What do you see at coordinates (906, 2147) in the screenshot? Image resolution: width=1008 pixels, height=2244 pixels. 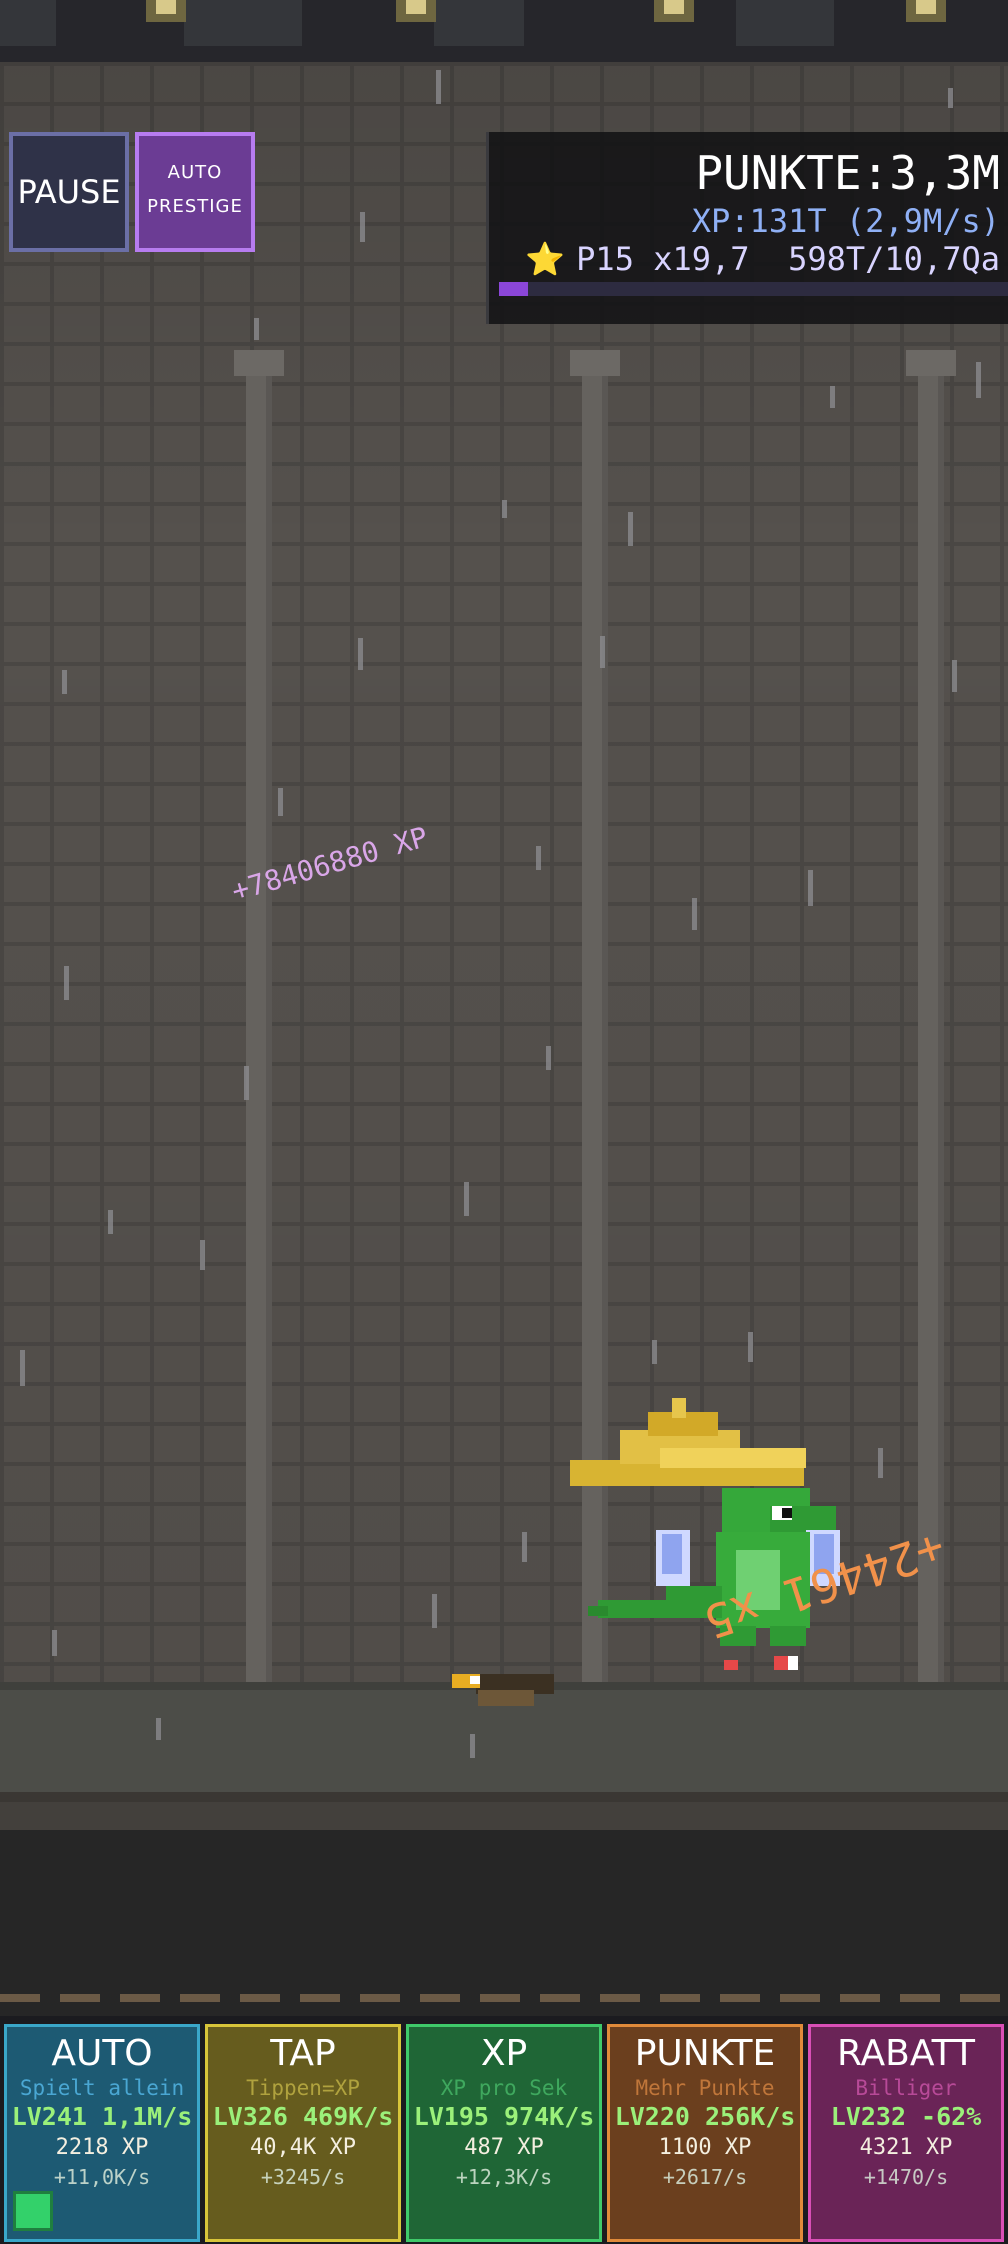 I see `upgrade-cost: 4321 XP` at bounding box center [906, 2147].